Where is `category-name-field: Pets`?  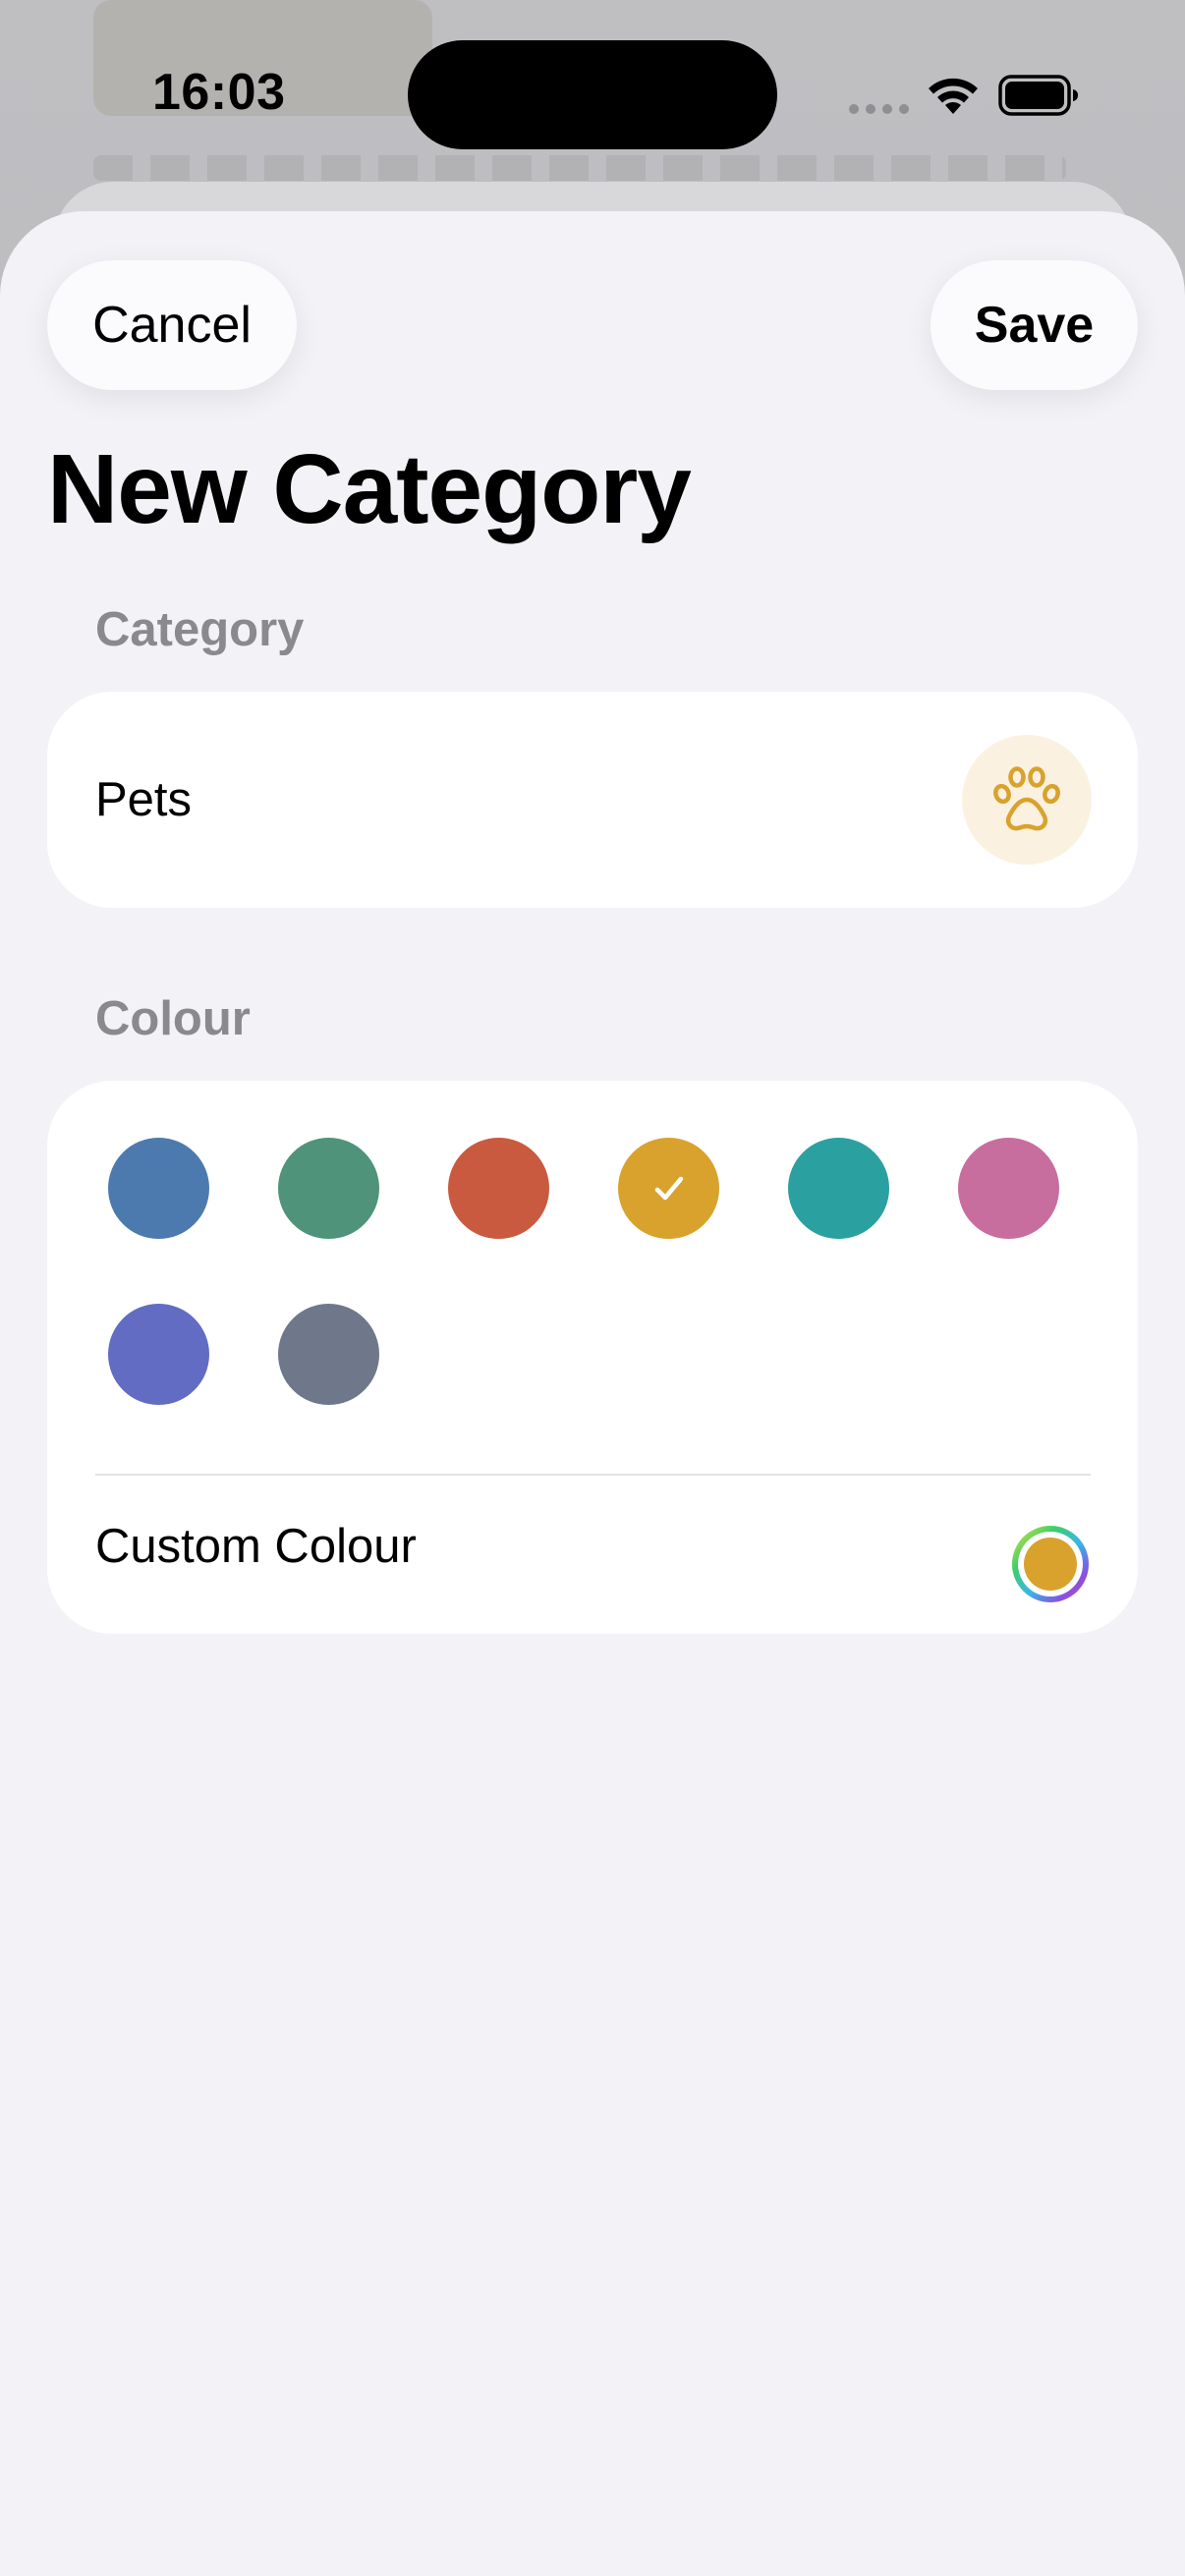 category-name-field: Pets is located at coordinates (144, 799).